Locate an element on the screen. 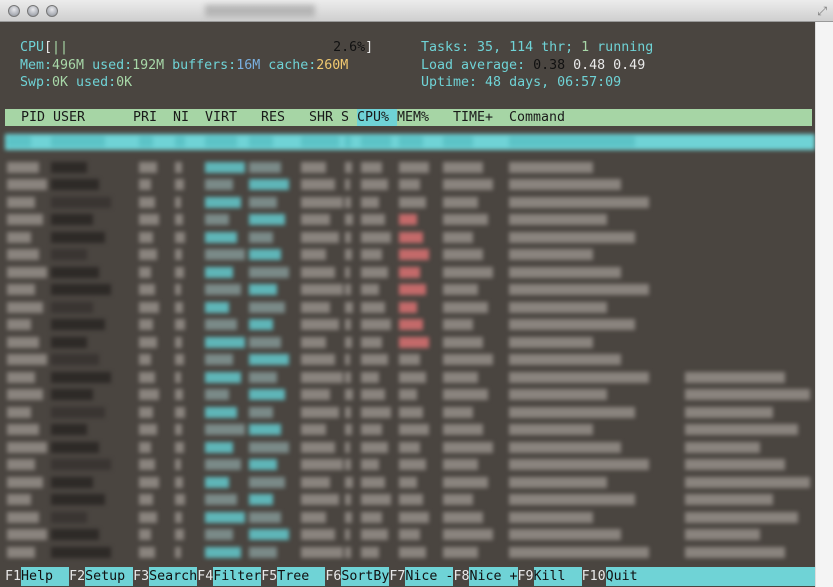 This screenshot has height=587, width=833. fullscreen-icon: ⤢ is located at coordinates (822, 11).